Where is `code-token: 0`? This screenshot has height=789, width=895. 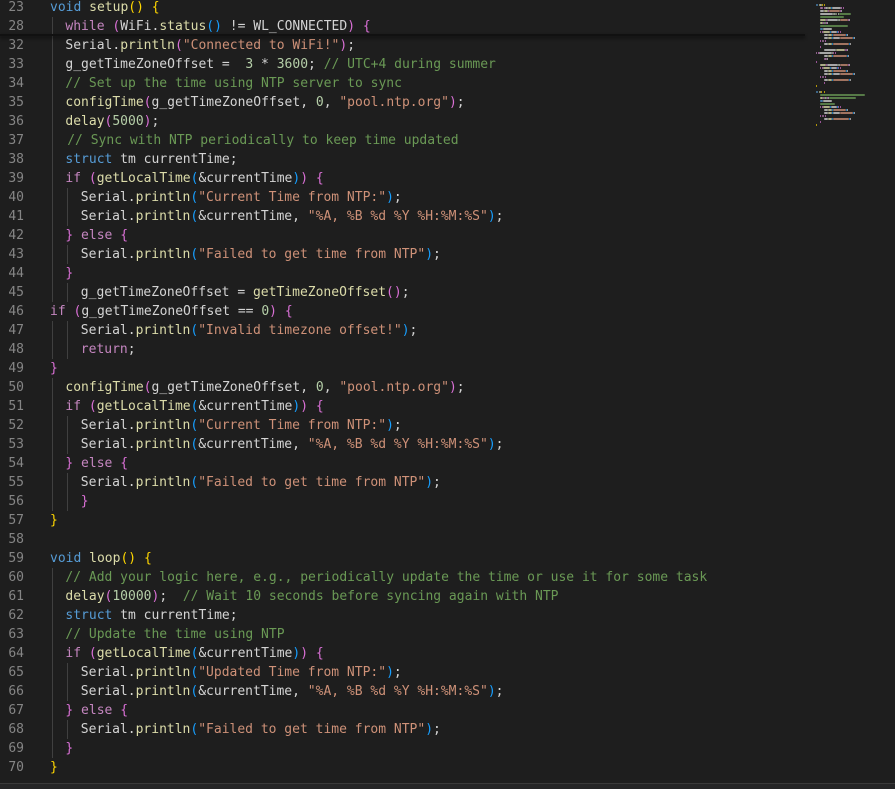 code-token: 0 is located at coordinates (265, 311).